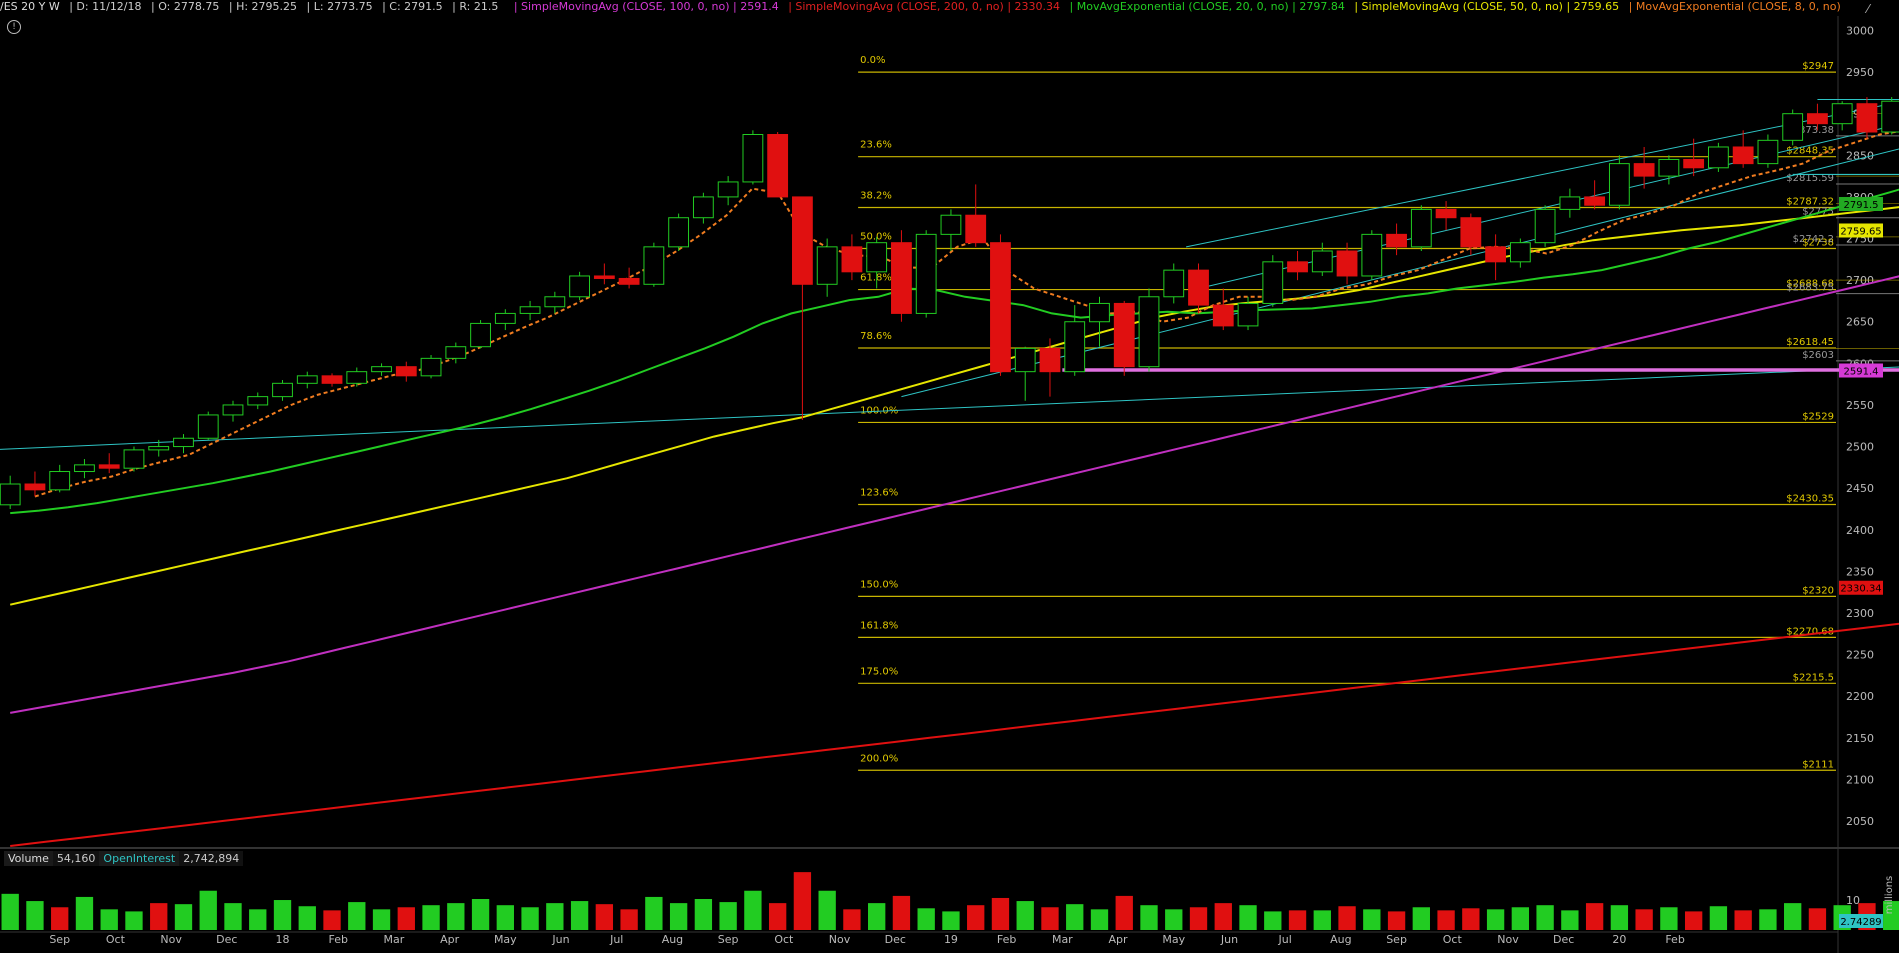  Describe the element at coordinates (1818, 66) in the screenshot. I see `fib-level-price: $2947` at that location.